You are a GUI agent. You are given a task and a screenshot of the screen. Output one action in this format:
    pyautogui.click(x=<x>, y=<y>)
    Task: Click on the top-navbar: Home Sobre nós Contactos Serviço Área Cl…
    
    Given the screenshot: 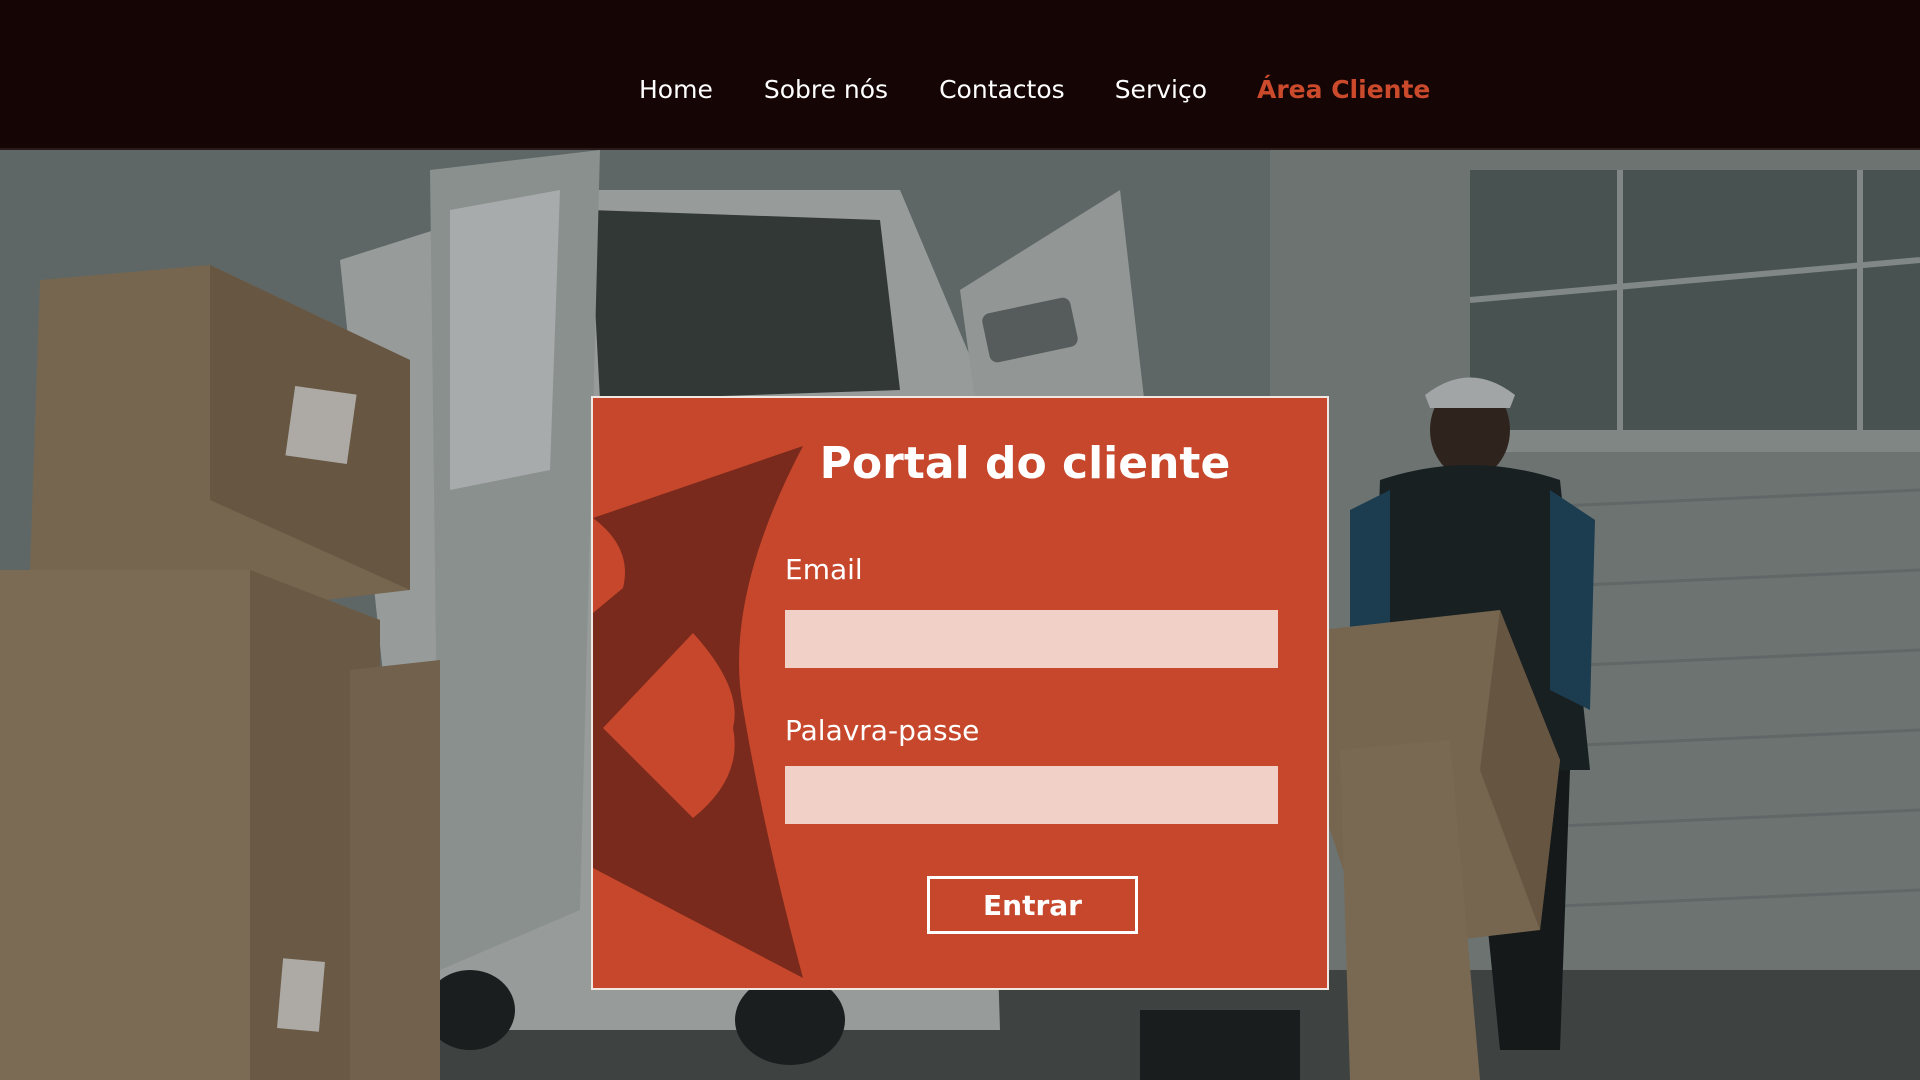 What is the action you would take?
    pyautogui.click(x=960, y=75)
    